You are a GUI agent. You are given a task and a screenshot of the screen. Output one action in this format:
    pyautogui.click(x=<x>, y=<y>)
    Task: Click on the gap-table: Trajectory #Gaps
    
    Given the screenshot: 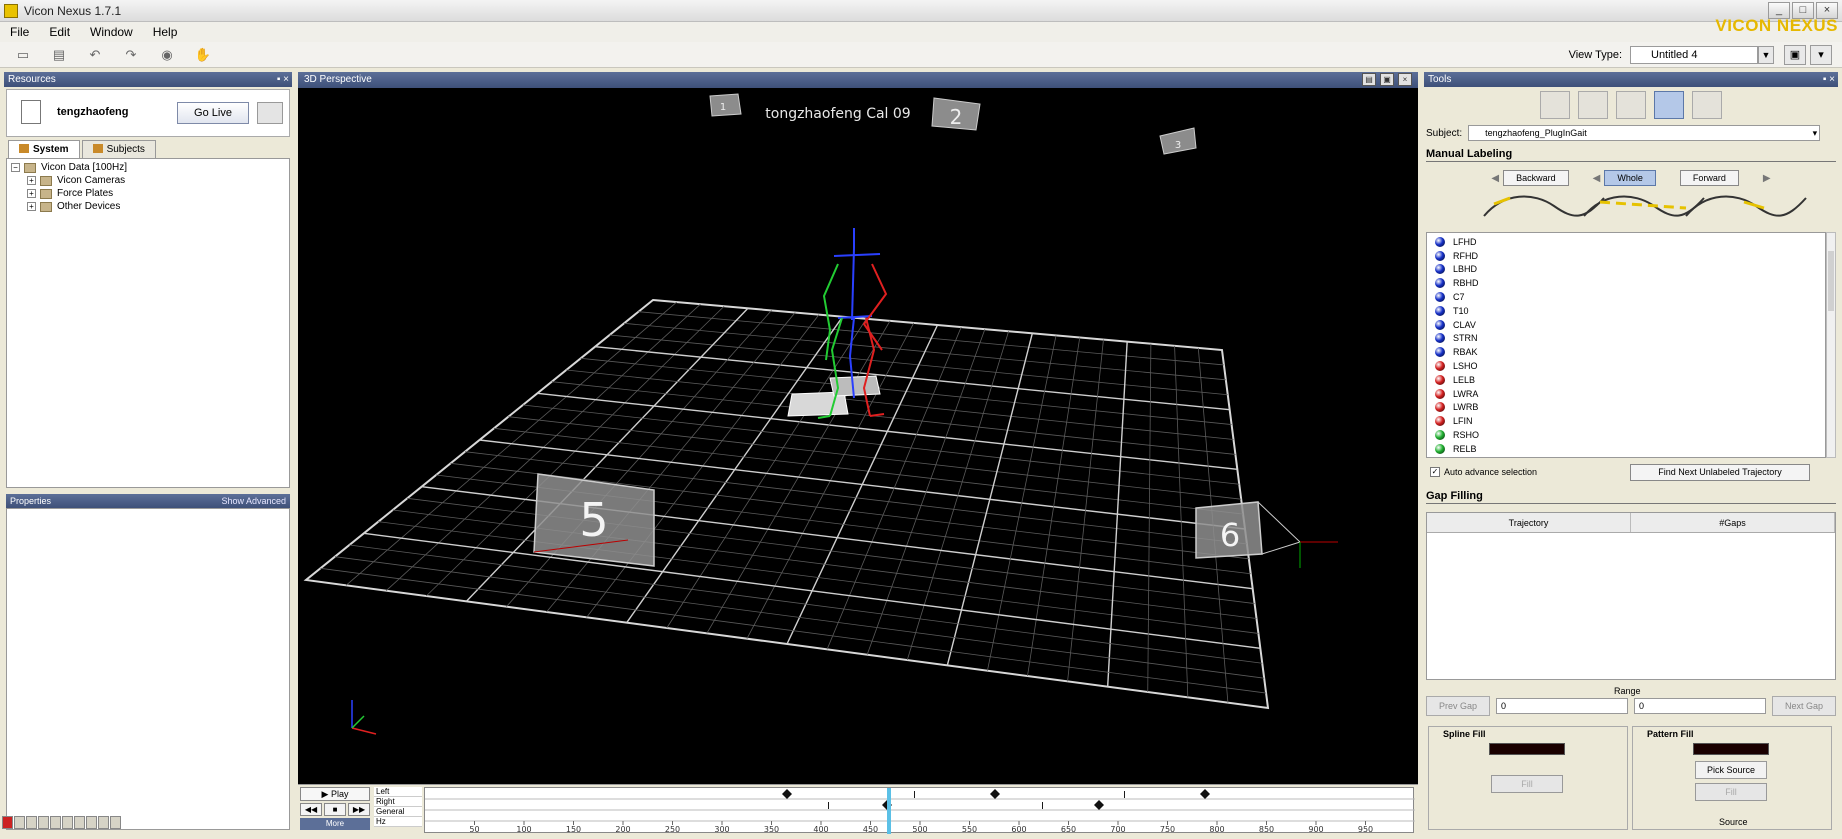 What is the action you would take?
    pyautogui.click(x=1631, y=596)
    